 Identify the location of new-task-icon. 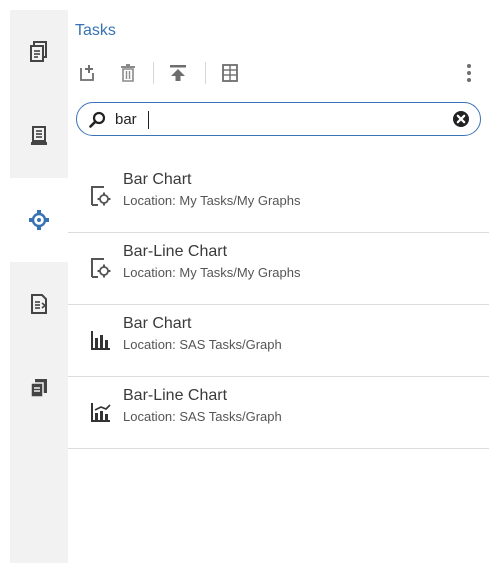
(87, 73).